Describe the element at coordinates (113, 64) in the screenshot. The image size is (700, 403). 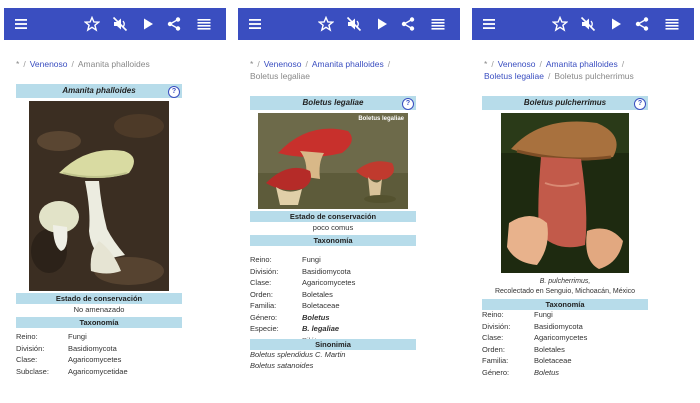
I see `breadcrumb-current: Amanita phalloides` at that location.